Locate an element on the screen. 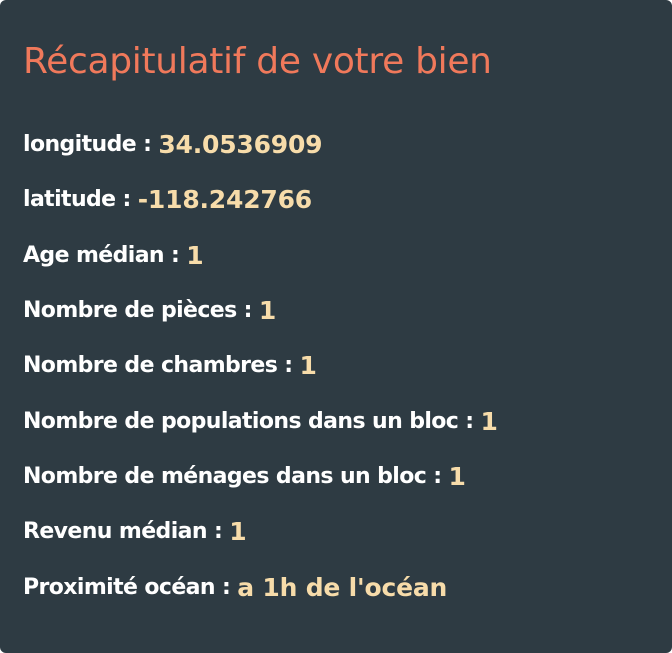 Image resolution: width=672 pixels, height=653 pixels. field-label: Nombre de ménages dans un bloc : is located at coordinates (232, 476).